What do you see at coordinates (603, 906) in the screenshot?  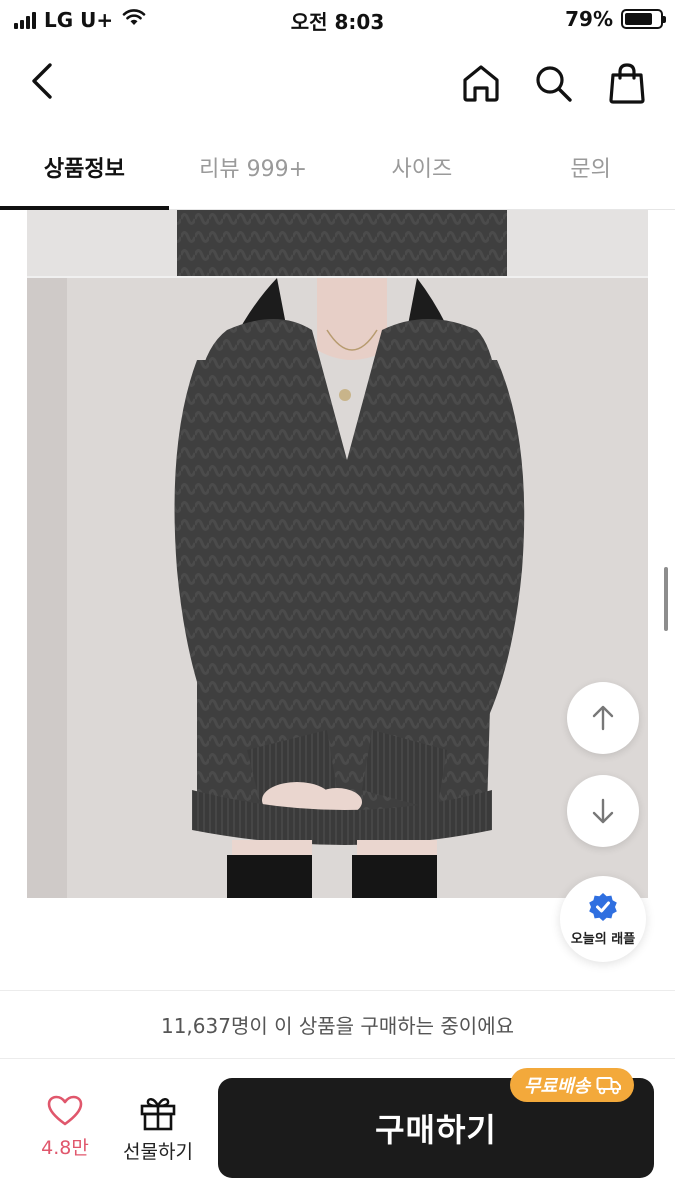 I see `verified-badge-icon` at bounding box center [603, 906].